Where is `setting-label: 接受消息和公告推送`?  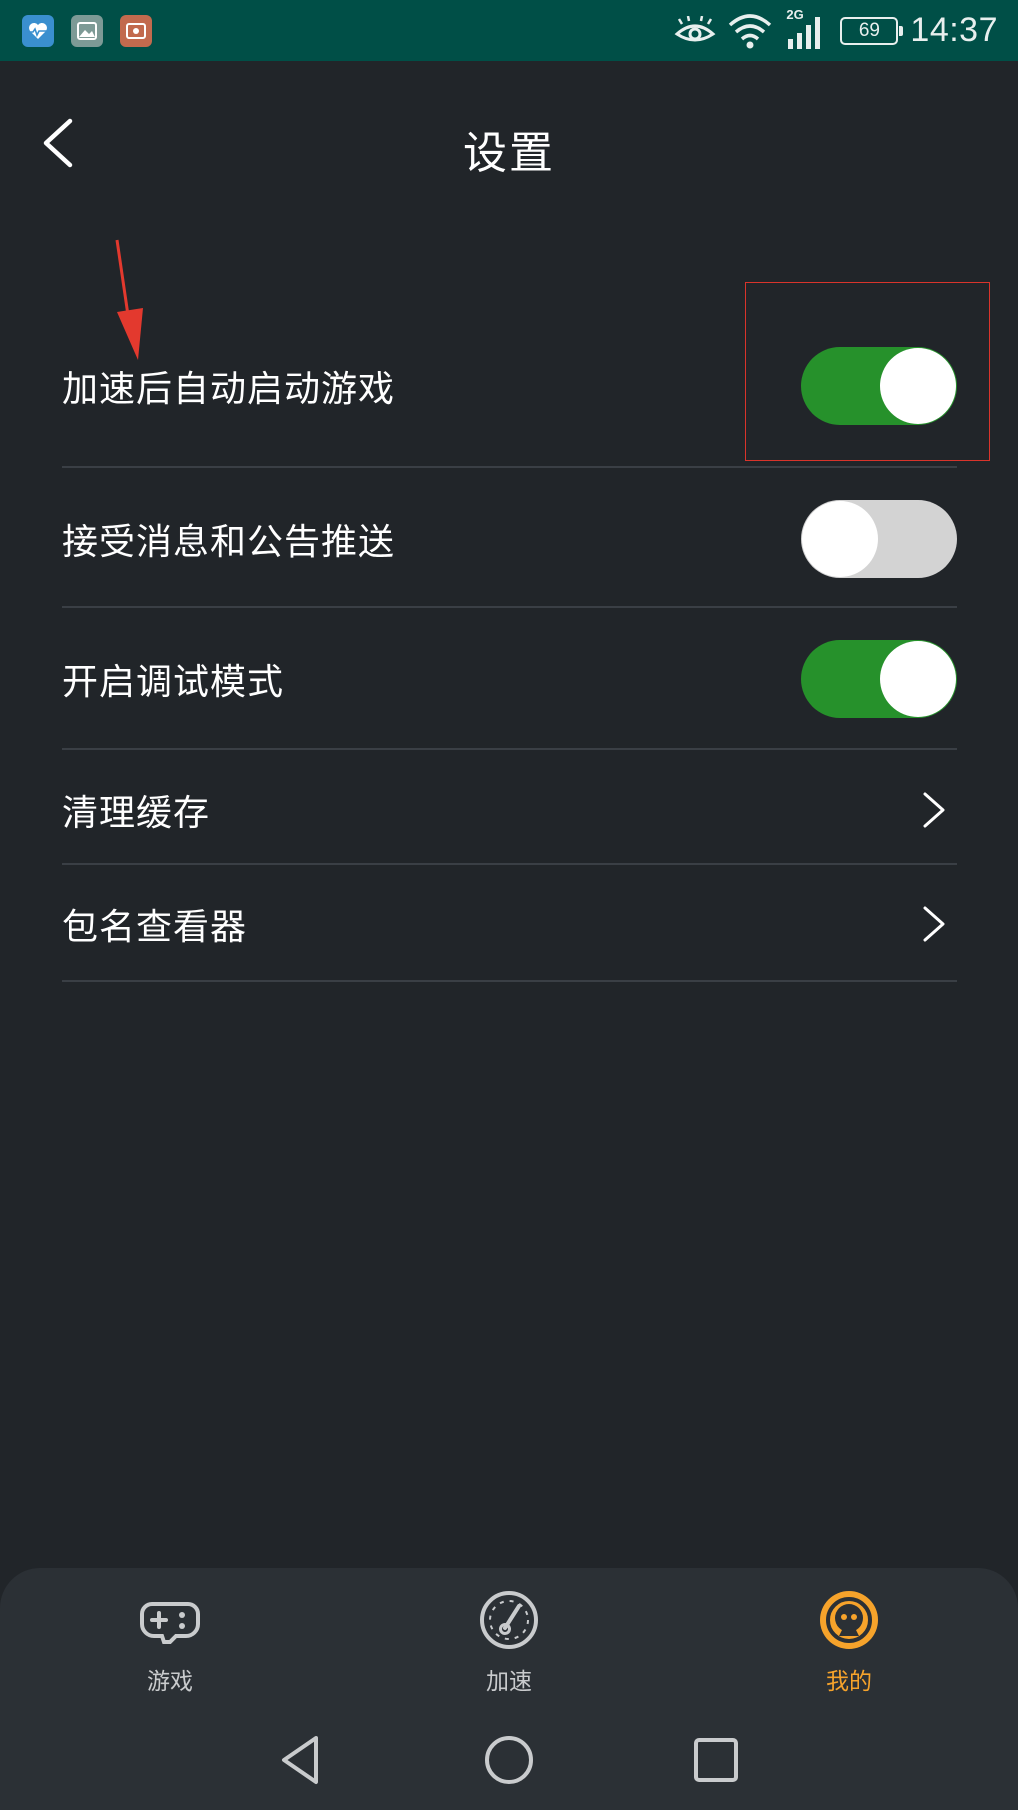 setting-label: 接受消息和公告推送 is located at coordinates (229, 542).